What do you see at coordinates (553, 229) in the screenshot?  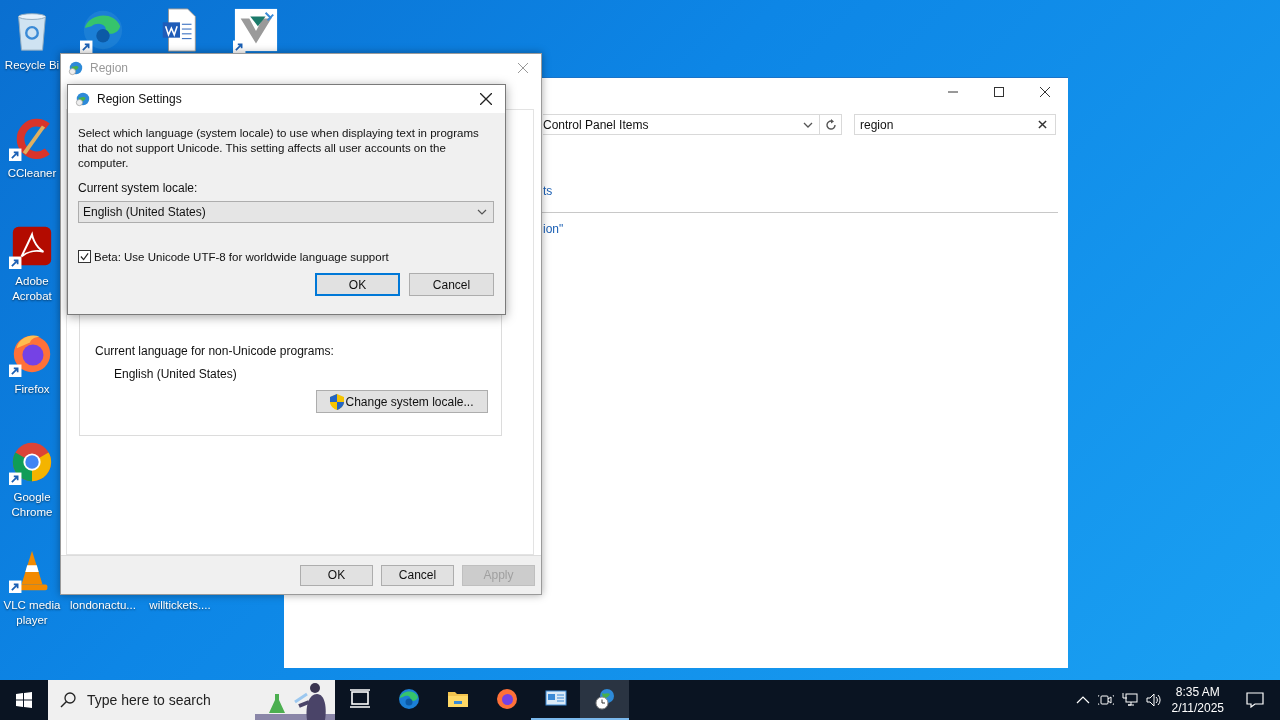 I see `link: ion"` at bounding box center [553, 229].